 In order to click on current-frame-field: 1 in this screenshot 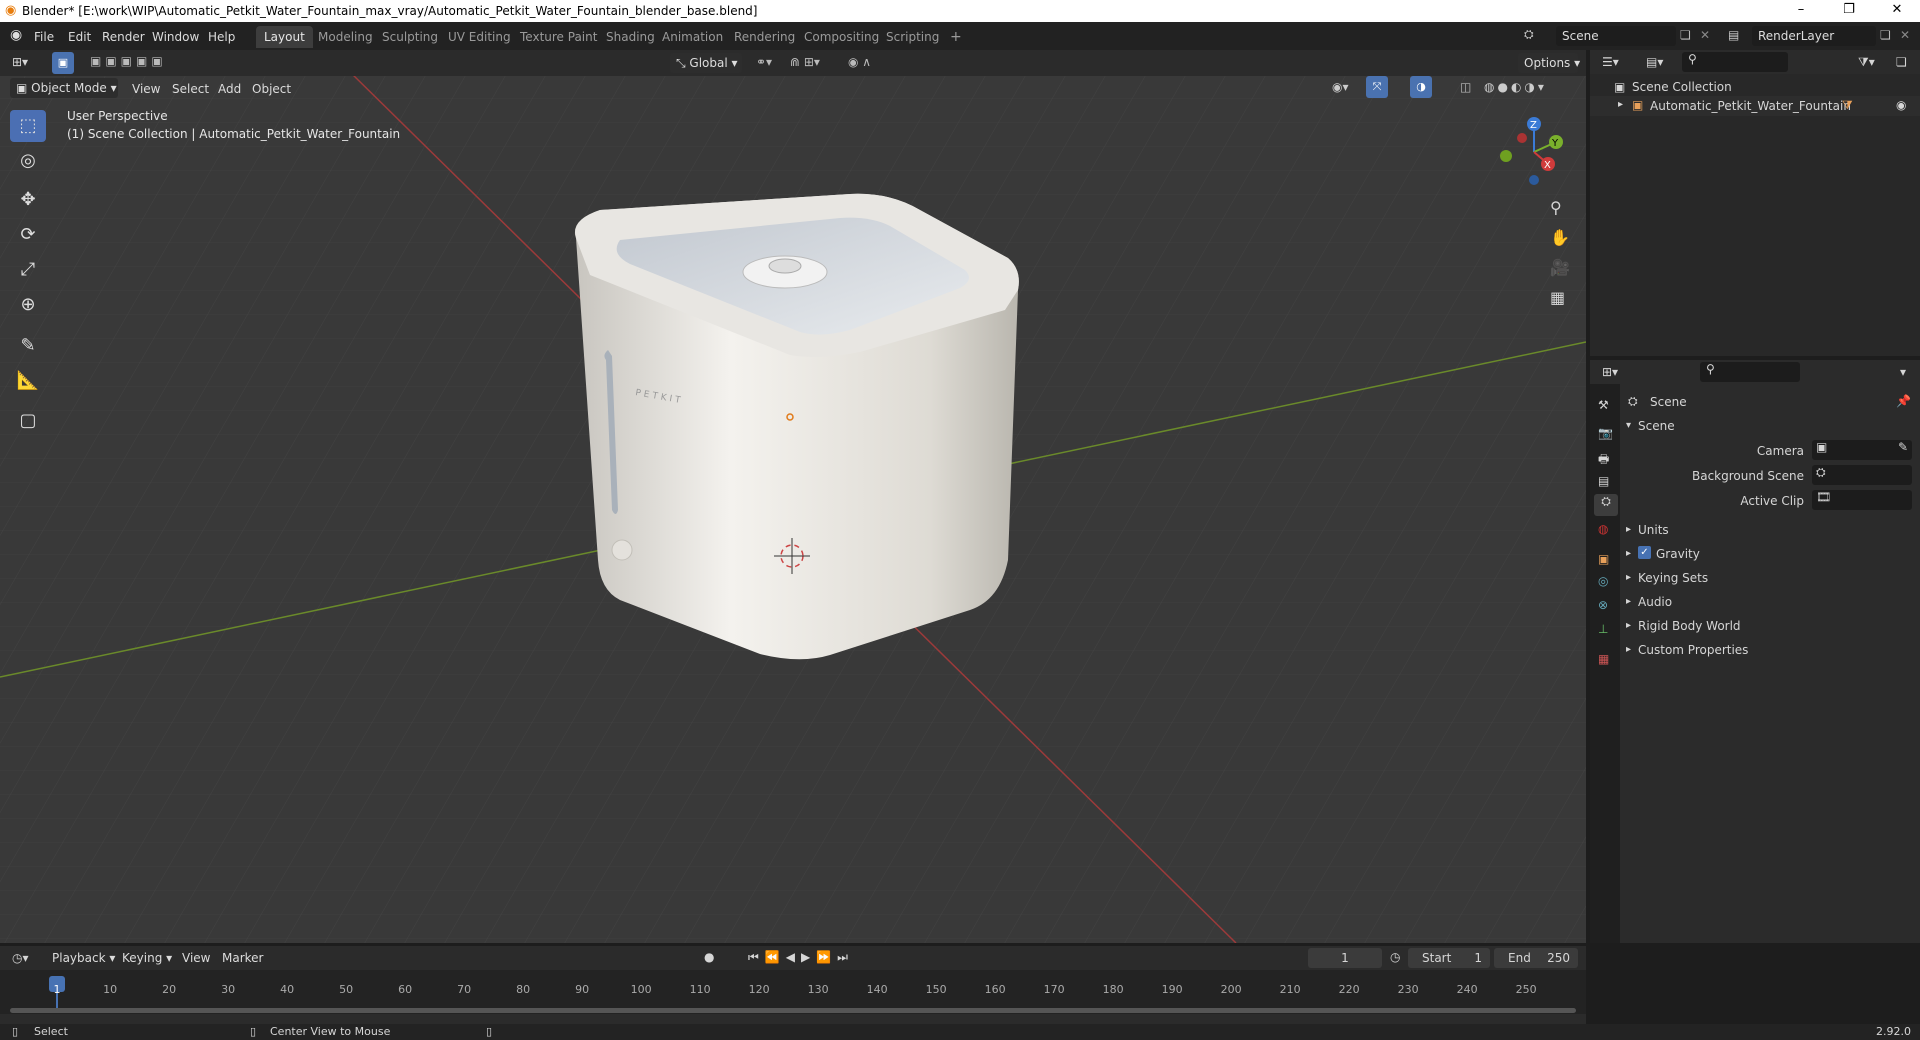, I will do `click(1345, 958)`.